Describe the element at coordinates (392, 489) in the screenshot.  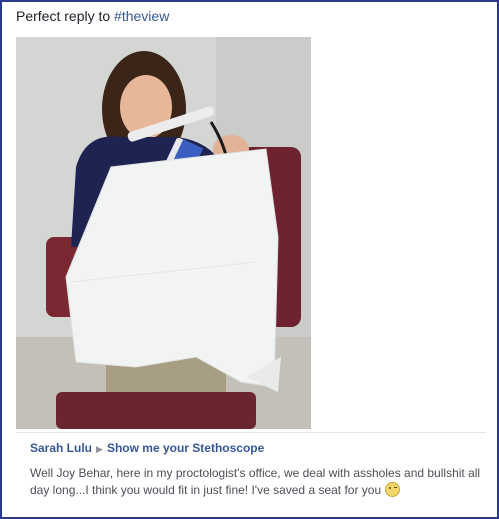
I see `wink-emoji-icon` at that location.